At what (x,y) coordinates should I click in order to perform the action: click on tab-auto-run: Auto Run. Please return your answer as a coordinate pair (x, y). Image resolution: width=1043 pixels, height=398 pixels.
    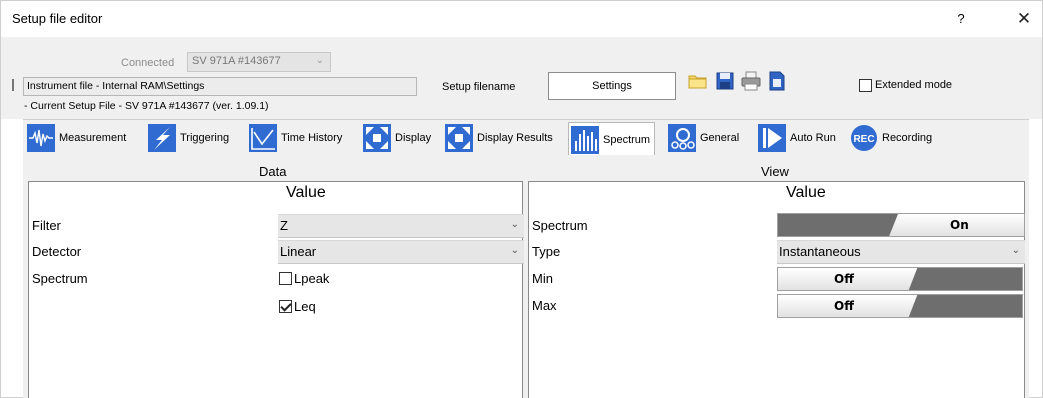
    Looking at the image, I should click on (797, 138).